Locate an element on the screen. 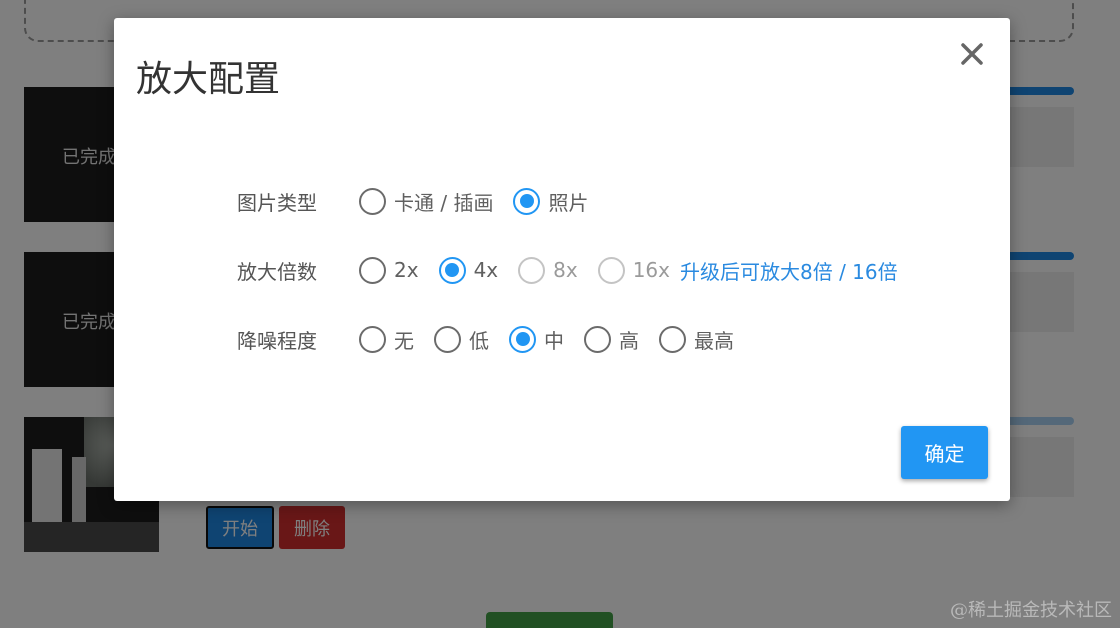 The width and height of the screenshot is (1120, 628). option-label: 8x is located at coordinates (565, 270).